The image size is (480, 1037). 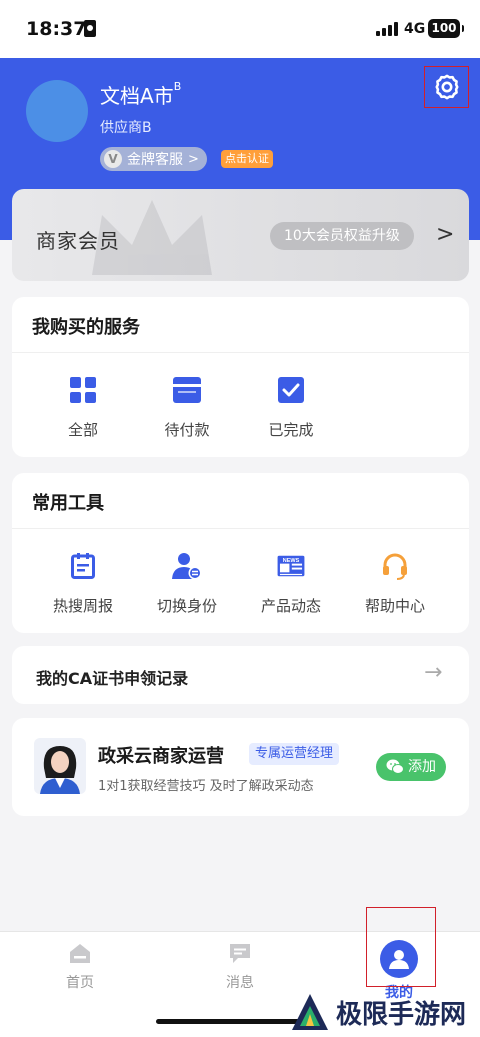 I want to click on ca-title: 我的CA证书申领记录, so click(x=112, y=678).